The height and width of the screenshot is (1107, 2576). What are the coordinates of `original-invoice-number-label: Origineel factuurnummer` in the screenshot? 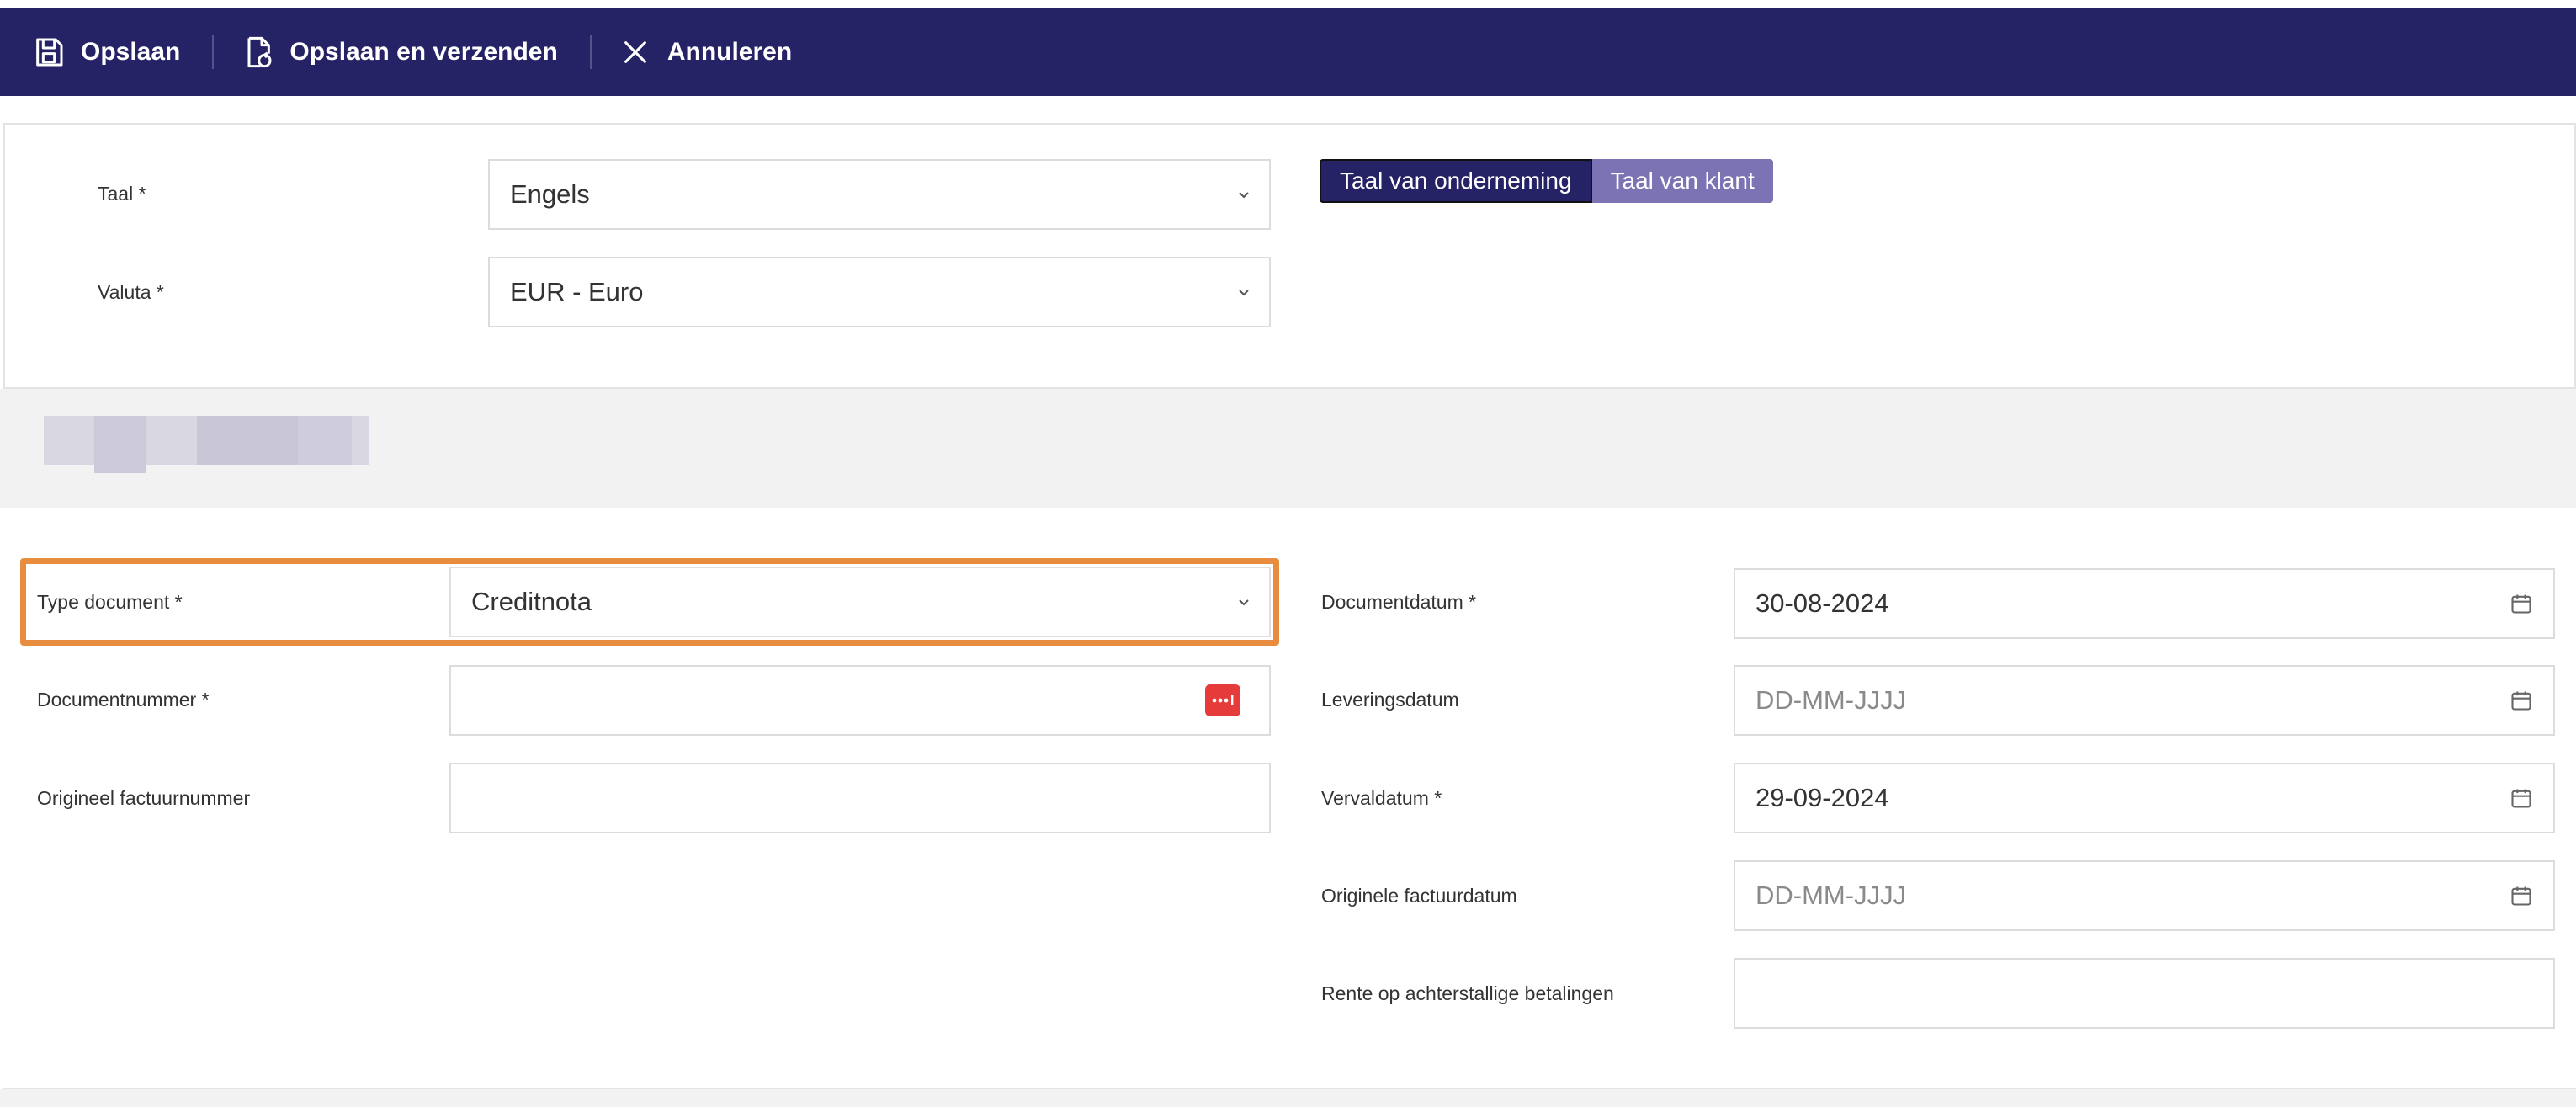 It's located at (144, 798).